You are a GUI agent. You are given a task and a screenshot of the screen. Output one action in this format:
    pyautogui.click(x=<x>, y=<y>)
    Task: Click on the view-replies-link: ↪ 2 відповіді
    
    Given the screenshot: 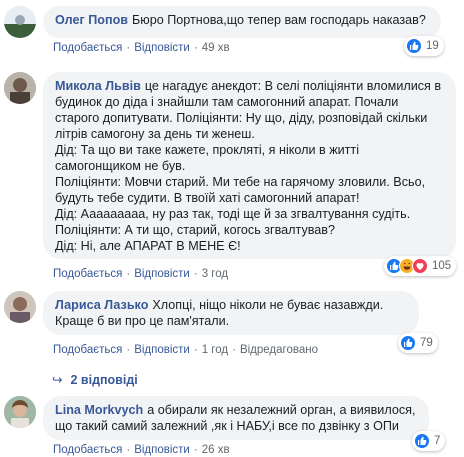 What is the action you would take?
    pyautogui.click(x=95, y=379)
    